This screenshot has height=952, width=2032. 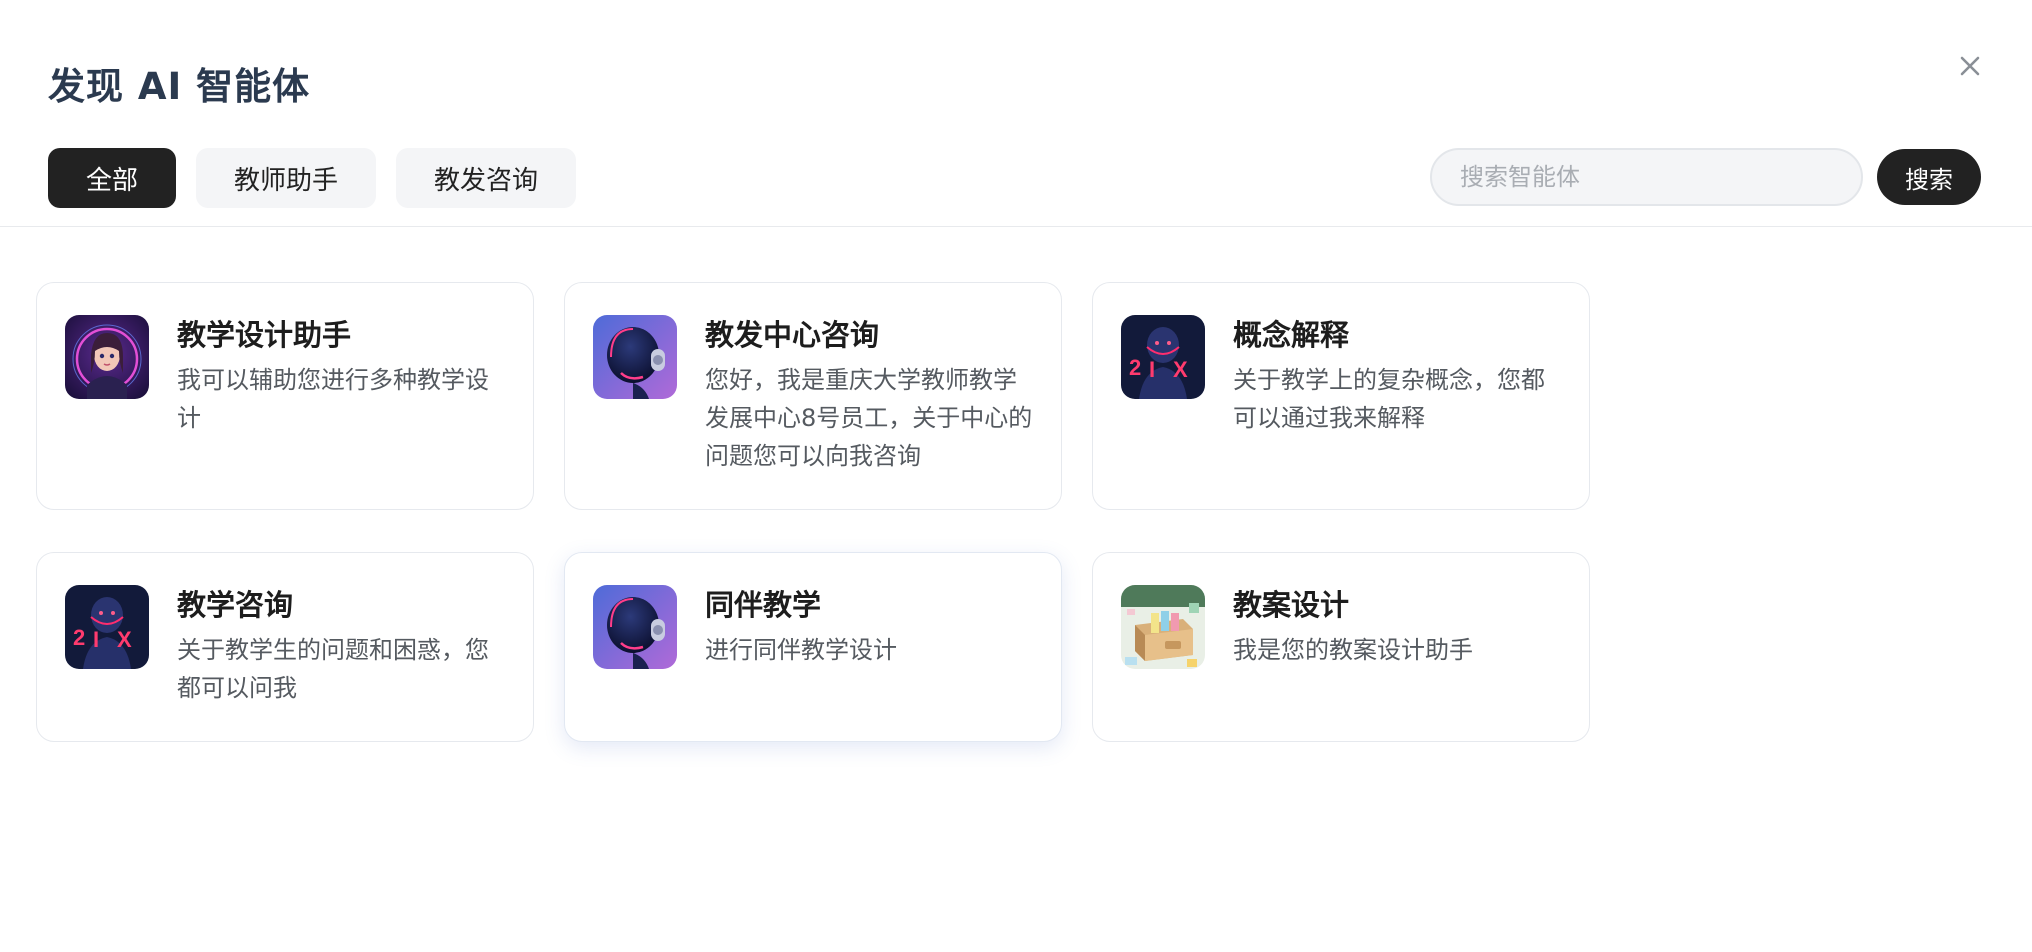 I want to click on agent-title: 同伴教学, so click(x=763, y=605).